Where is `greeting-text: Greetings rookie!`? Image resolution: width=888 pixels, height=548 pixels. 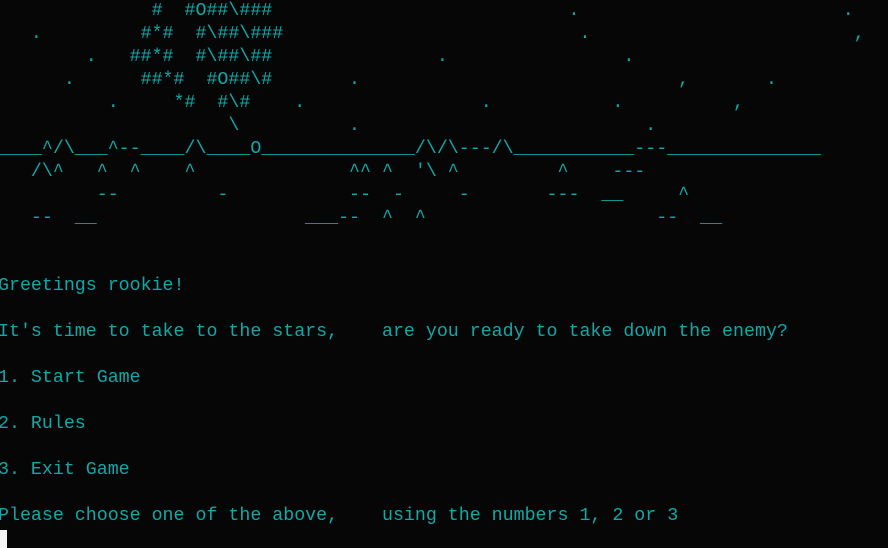 greeting-text: Greetings rookie! is located at coordinates (92, 286).